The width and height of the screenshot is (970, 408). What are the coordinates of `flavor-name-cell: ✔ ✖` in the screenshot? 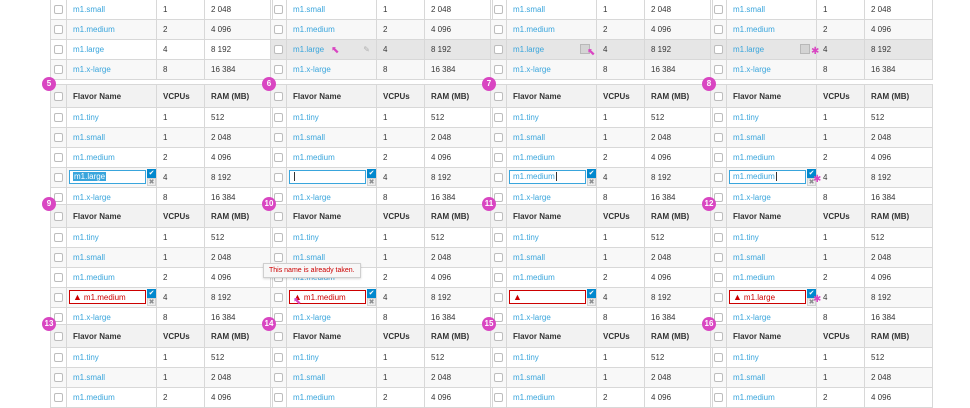 It's located at (331, 177).